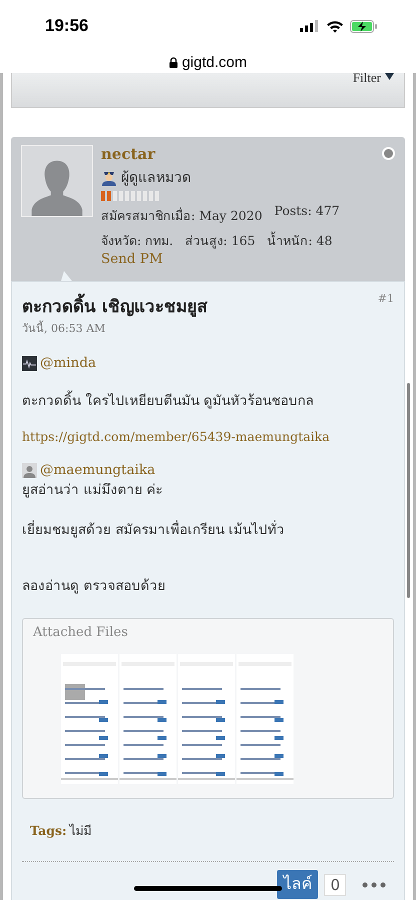 This screenshot has width=416, height=900. Describe the element at coordinates (98, 470) in the screenshot. I see `mention-link: @maemungtaika` at that location.